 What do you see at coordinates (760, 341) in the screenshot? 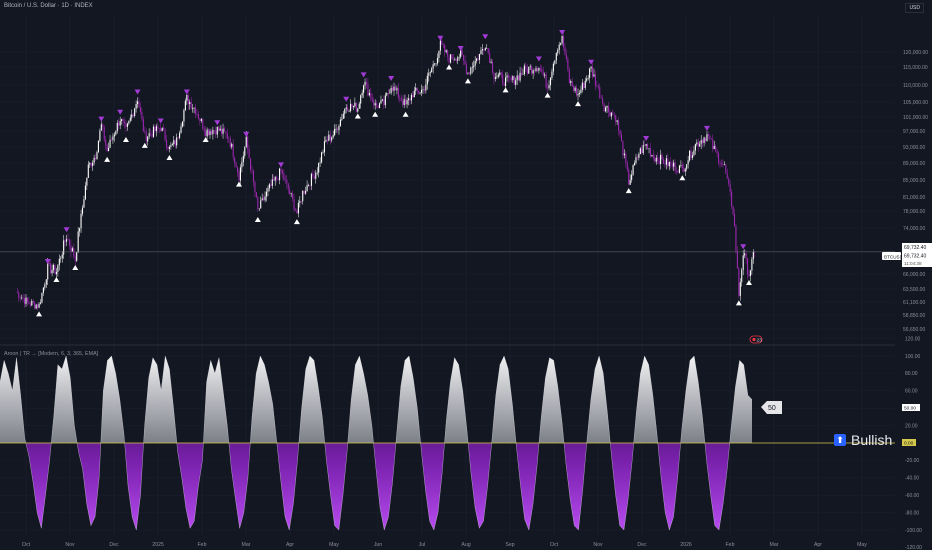
I see `svg-text: 23` at bounding box center [760, 341].